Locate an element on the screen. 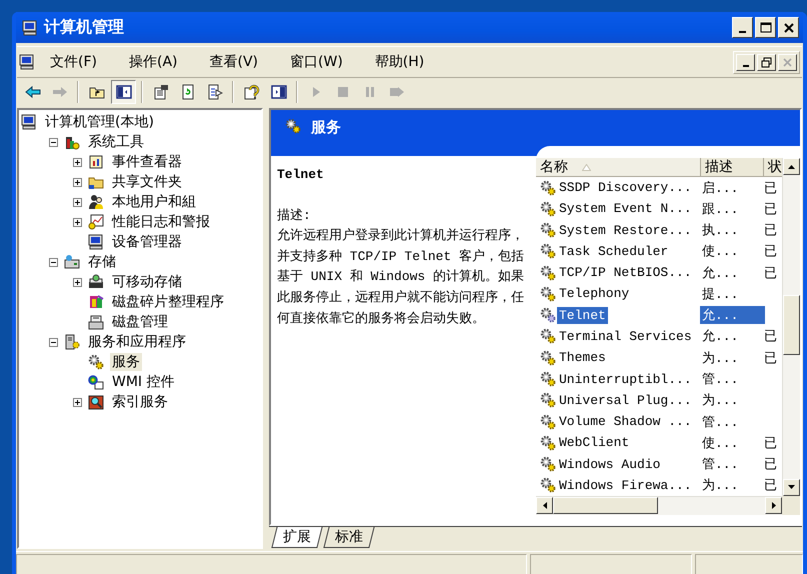 The height and width of the screenshot is (574, 807). service-name: Task Scheduler is located at coordinates (613, 251).